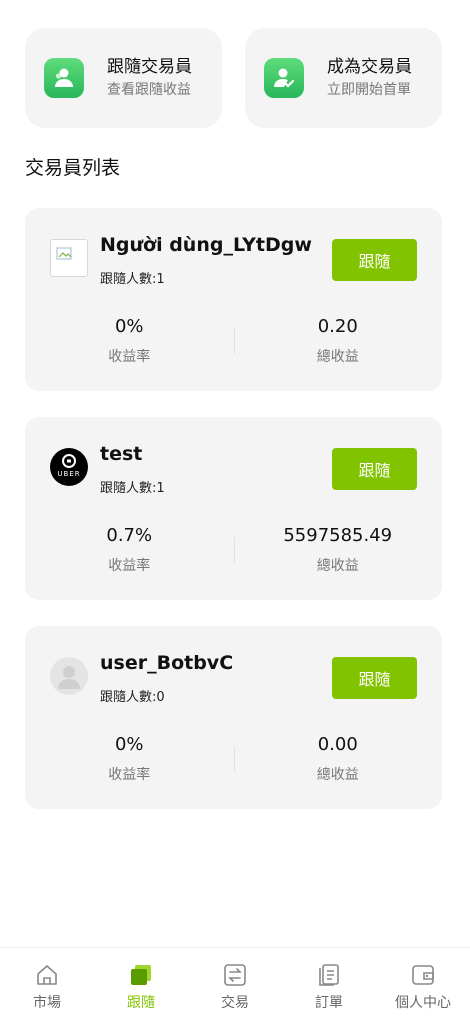 This screenshot has width=470, height=1024. What do you see at coordinates (343, 78) in the screenshot?
I see `become-trader-card: 成為交易員 立即開始首單` at bounding box center [343, 78].